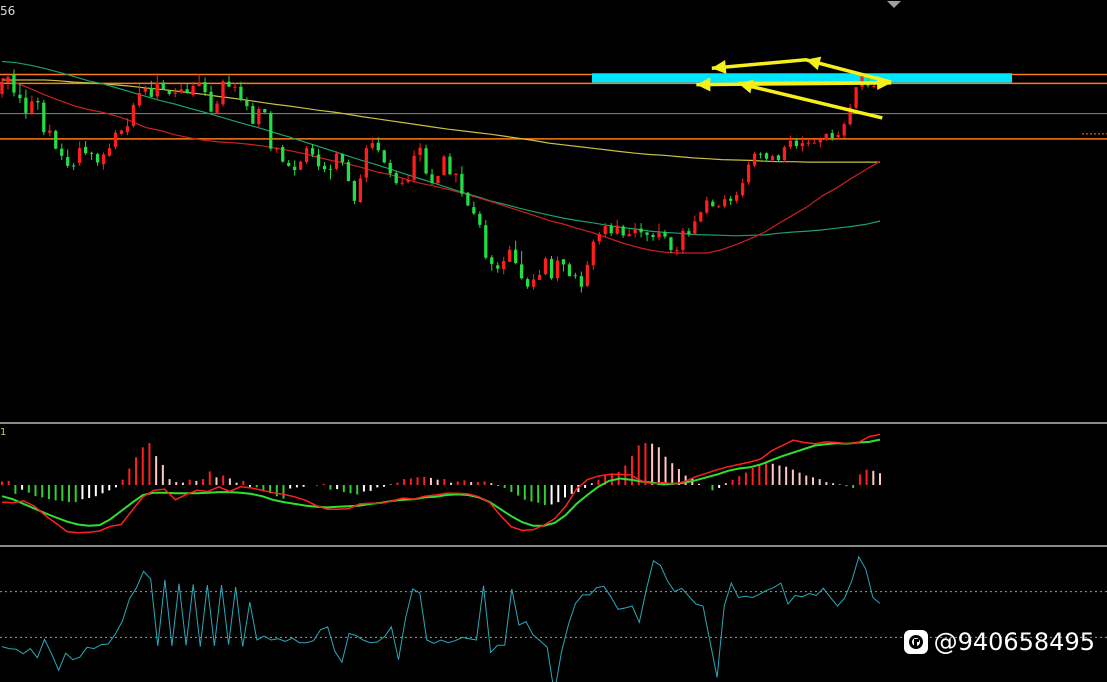  What do you see at coordinates (802, 78) in the screenshot?
I see `target-zone-box` at bounding box center [802, 78].